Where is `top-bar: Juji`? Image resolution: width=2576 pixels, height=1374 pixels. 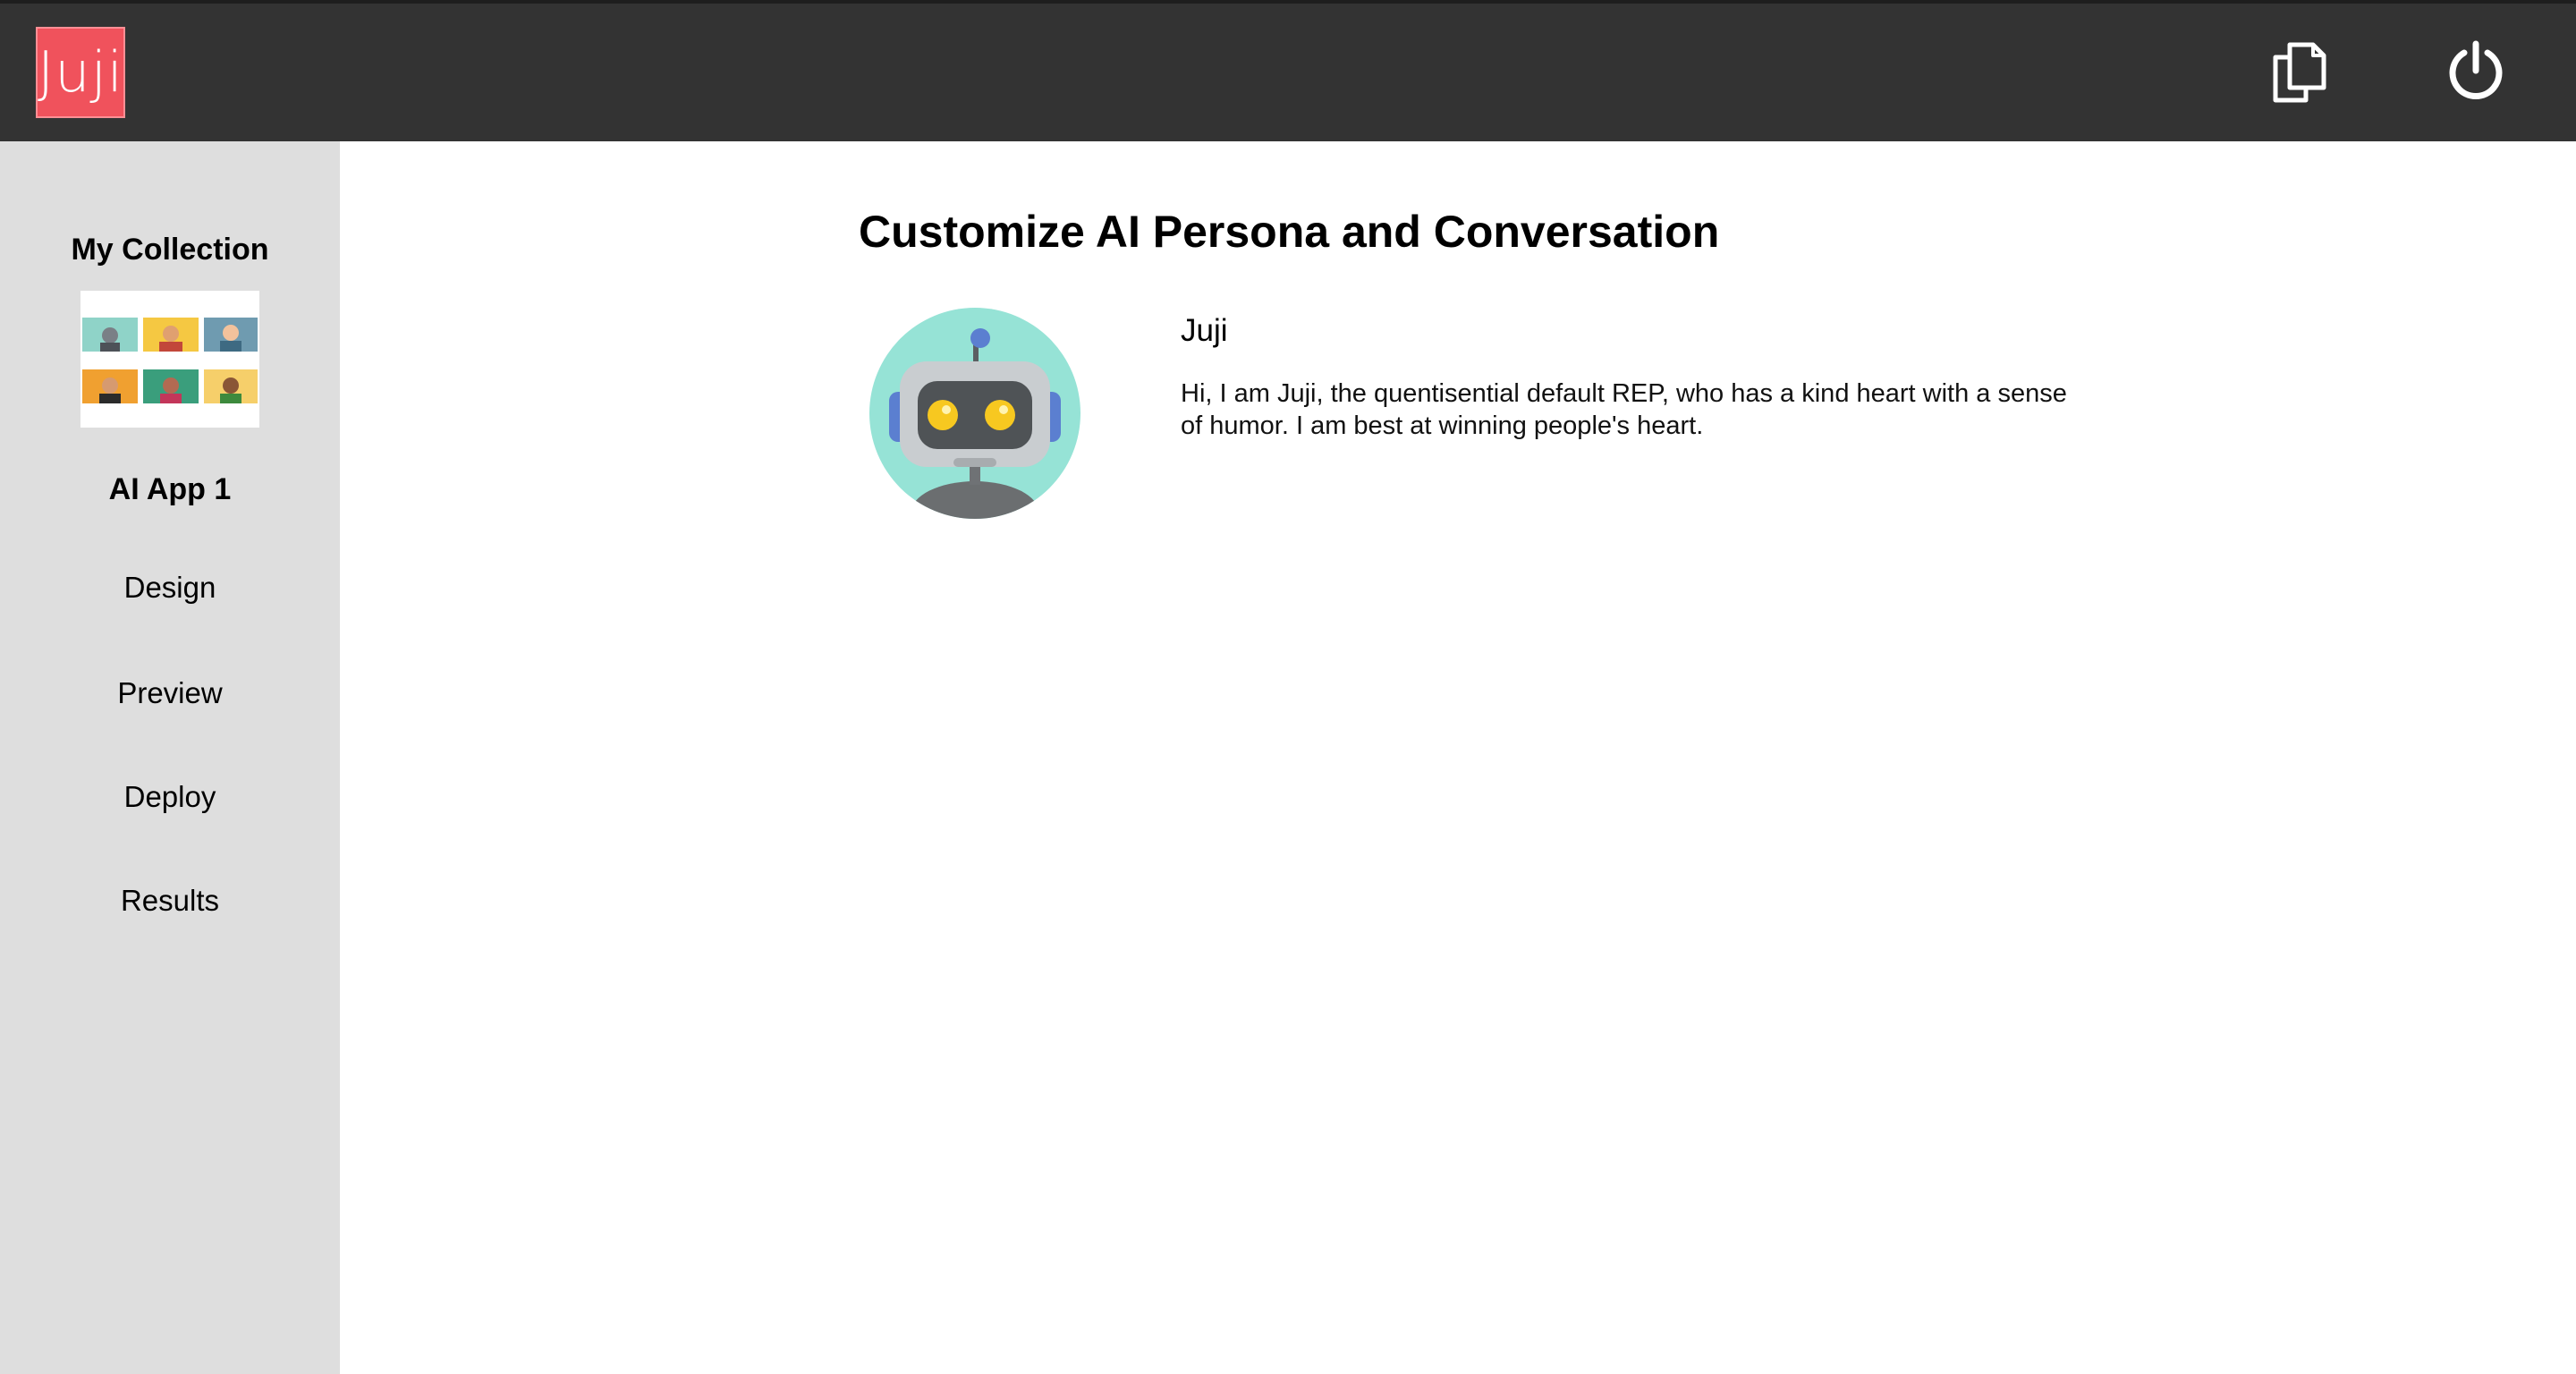
top-bar: Juji is located at coordinates (1288, 70).